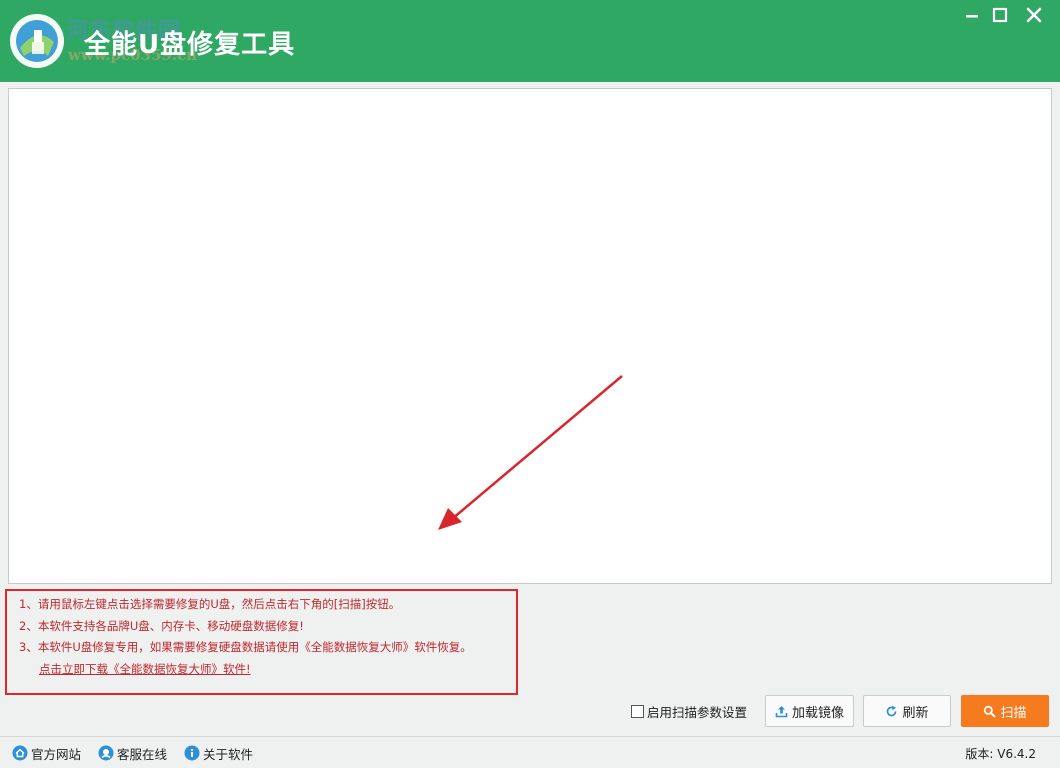 The image size is (1060, 768). What do you see at coordinates (37, 41) in the screenshot?
I see `app-logo-icon` at bounding box center [37, 41].